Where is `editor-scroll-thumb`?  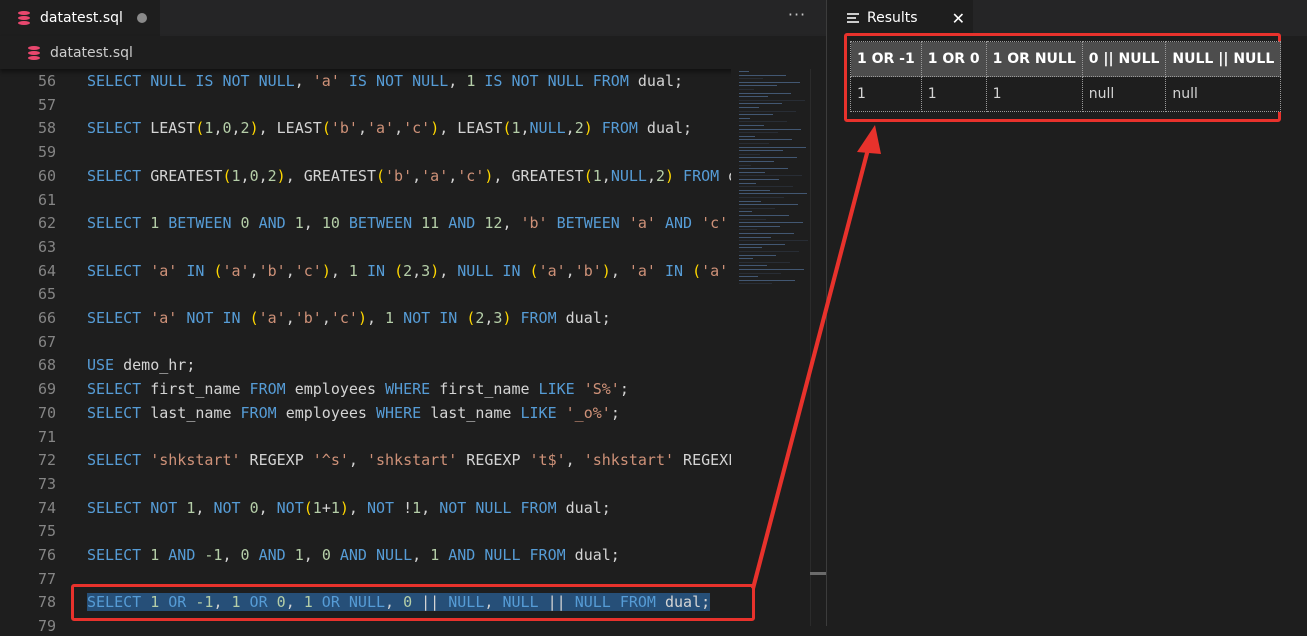
editor-scroll-thumb is located at coordinates (818, 573).